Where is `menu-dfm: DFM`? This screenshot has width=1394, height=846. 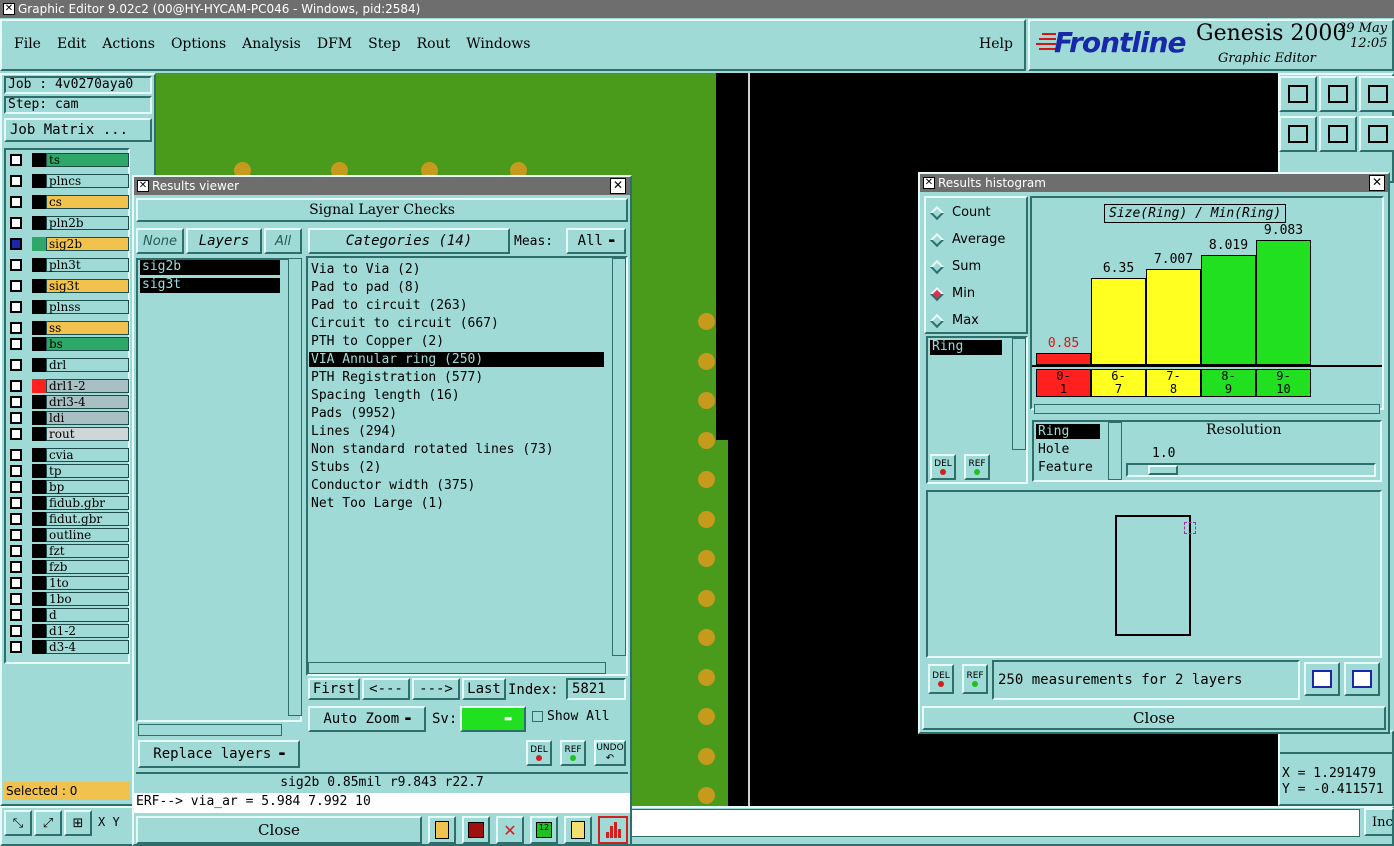
menu-dfm: DFM is located at coordinates (334, 44).